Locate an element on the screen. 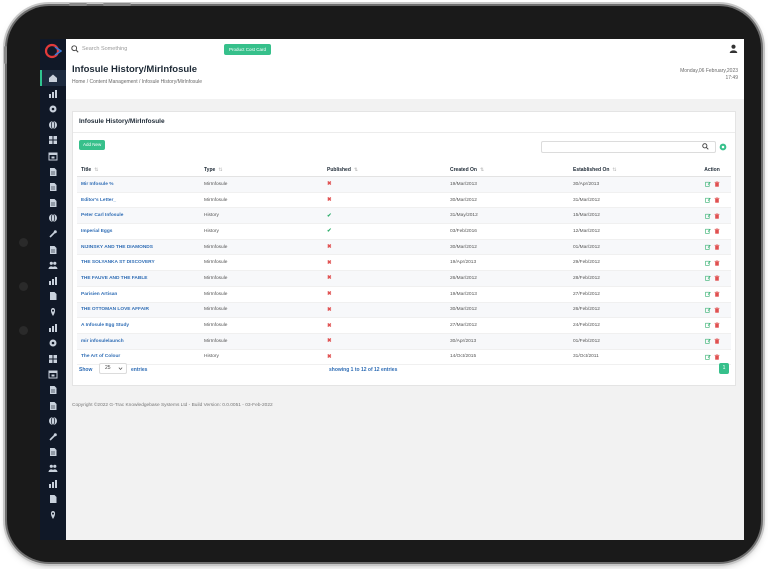  page-size-select: 25 is located at coordinates (113, 368).